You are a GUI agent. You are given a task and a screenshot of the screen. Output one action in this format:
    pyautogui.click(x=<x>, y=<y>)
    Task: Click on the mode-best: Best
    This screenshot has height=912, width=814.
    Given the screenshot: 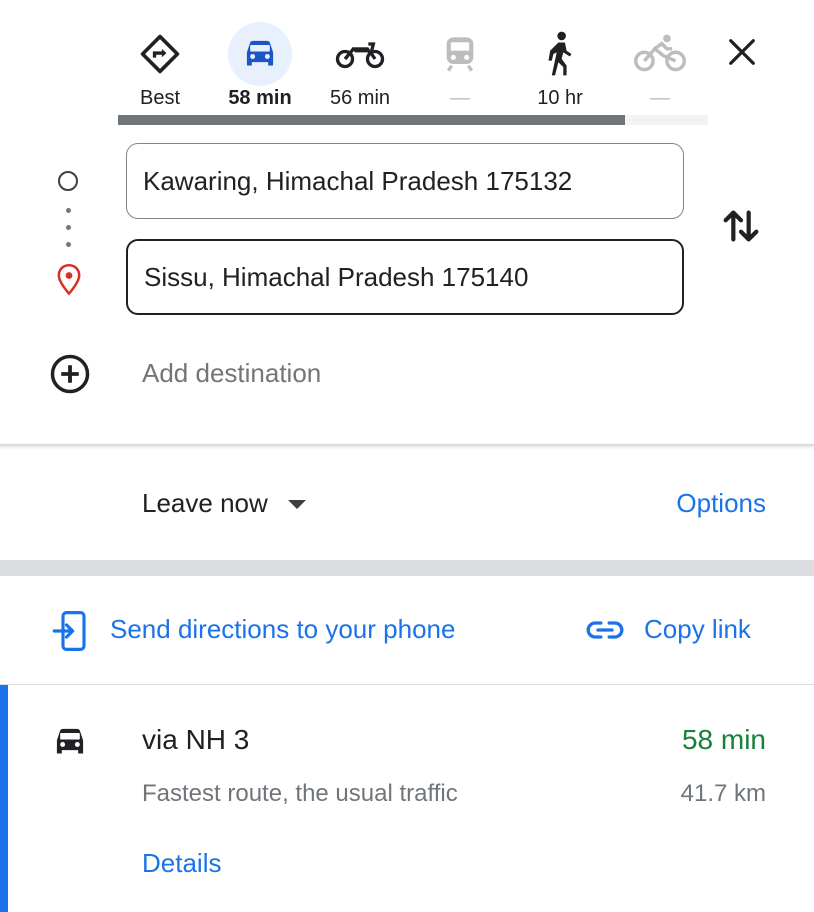 What is the action you would take?
    pyautogui.click(x=160, y=67)
    